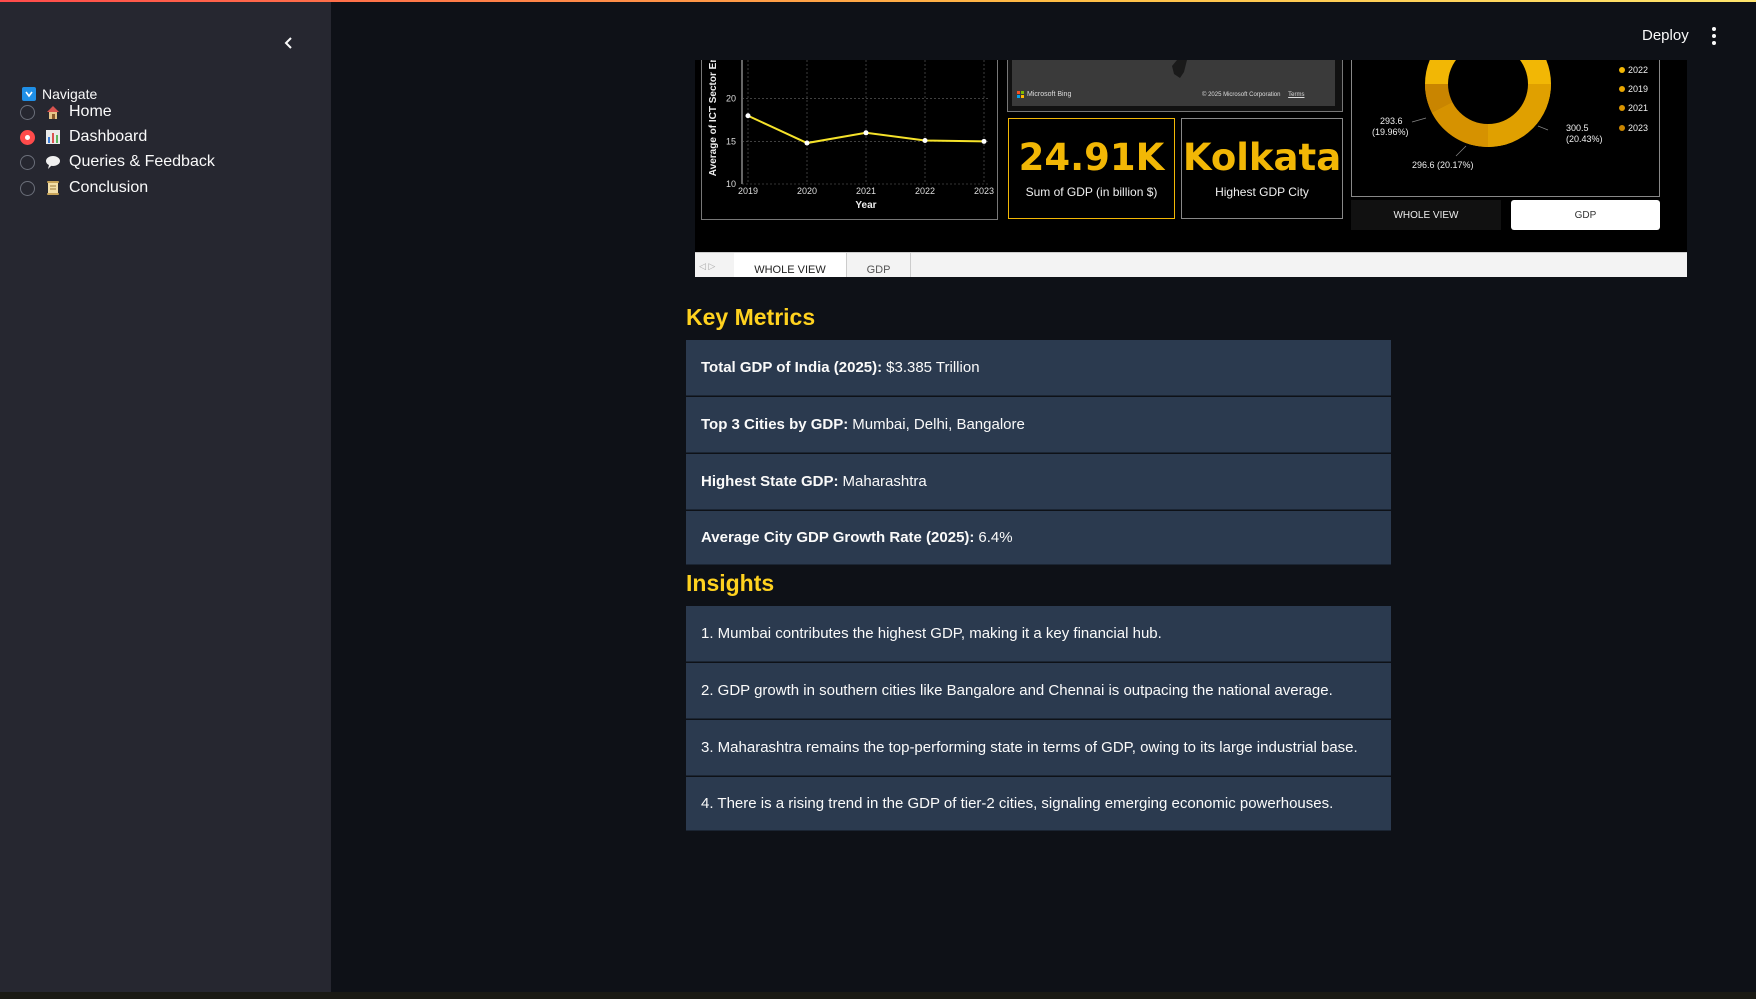  I want to click on donut-label-3: 296.6 (20.17%), so click(1443, 165).